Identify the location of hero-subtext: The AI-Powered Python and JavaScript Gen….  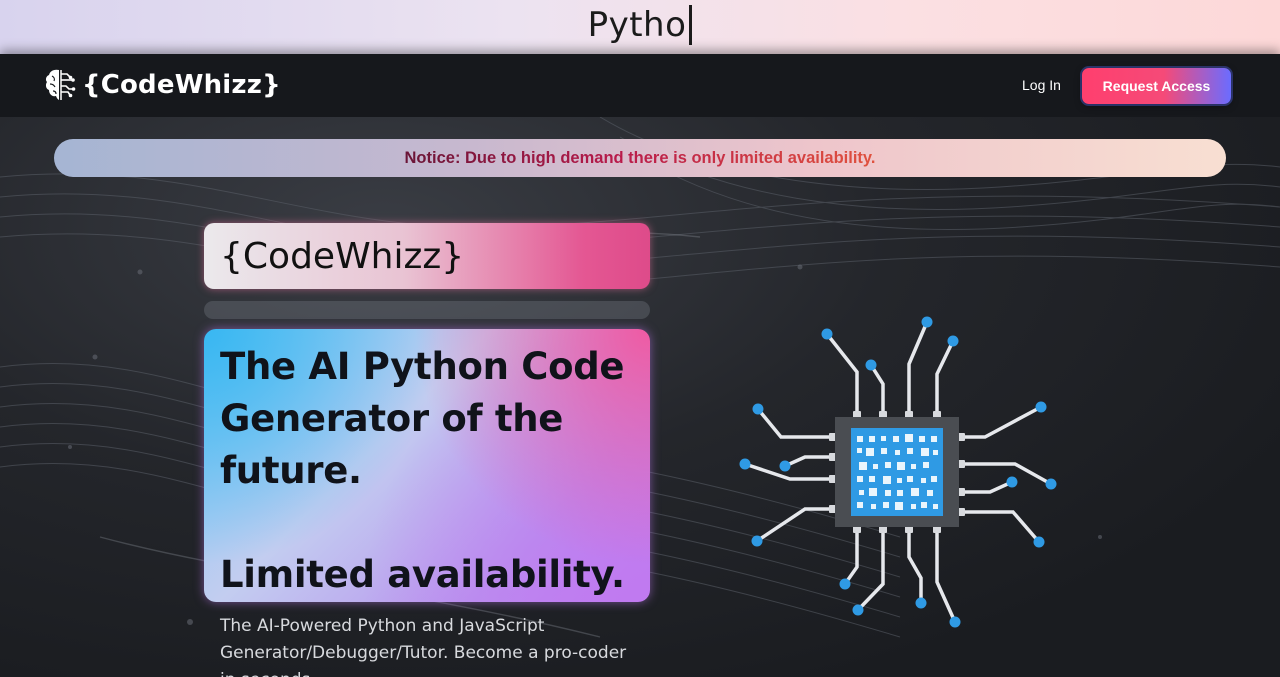
(423, 646).